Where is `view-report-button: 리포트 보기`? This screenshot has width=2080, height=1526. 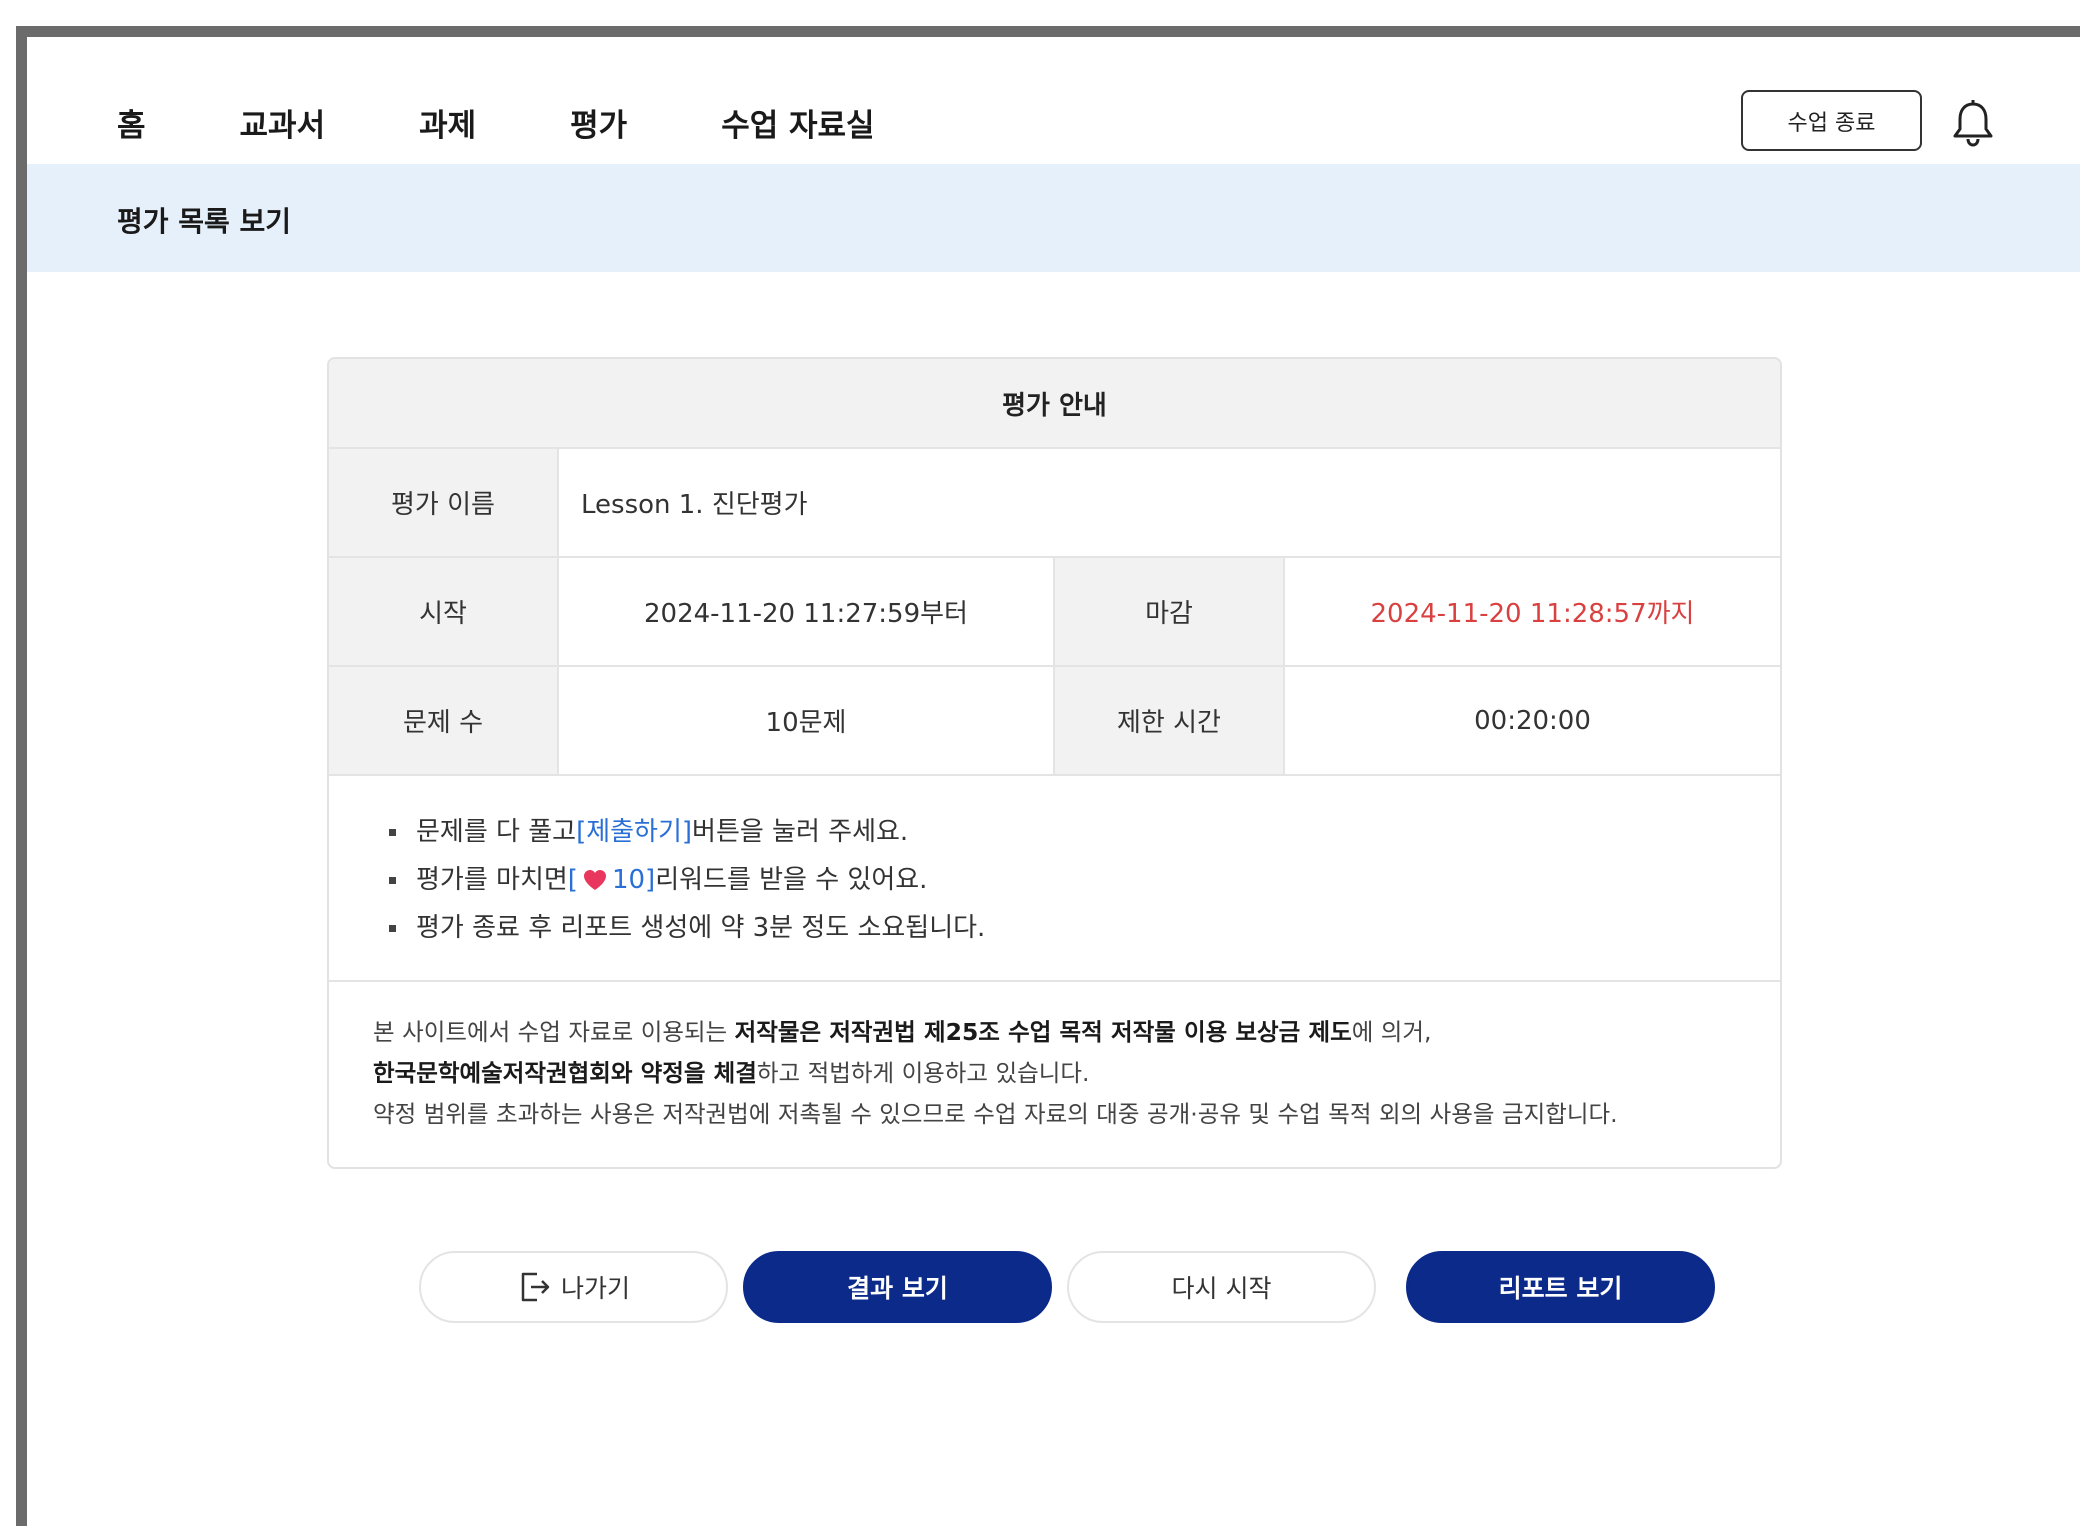
view-report-button: 리포트 보기 is located at coordinates (1560, 1287).